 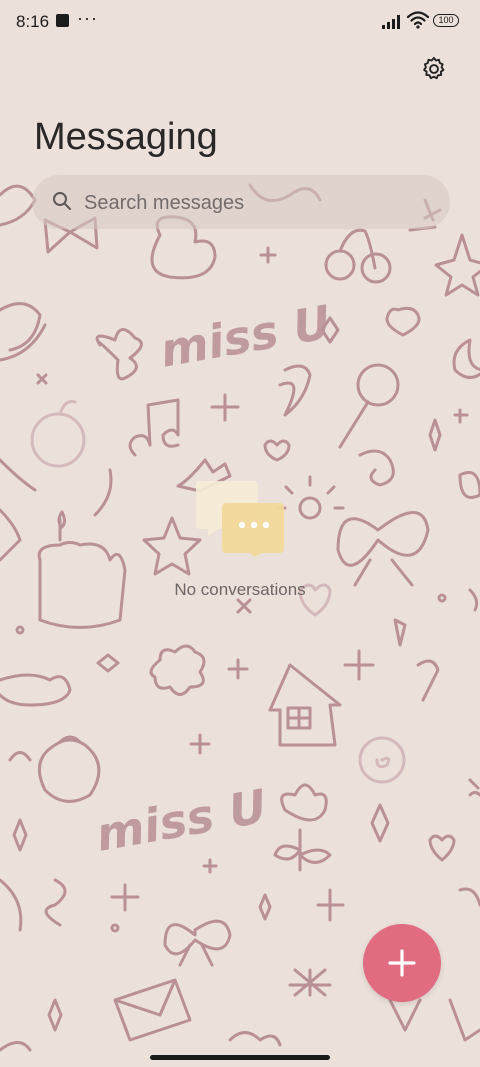 I want to click on more-notifications-icon: ···, so click(x=87, y=18).